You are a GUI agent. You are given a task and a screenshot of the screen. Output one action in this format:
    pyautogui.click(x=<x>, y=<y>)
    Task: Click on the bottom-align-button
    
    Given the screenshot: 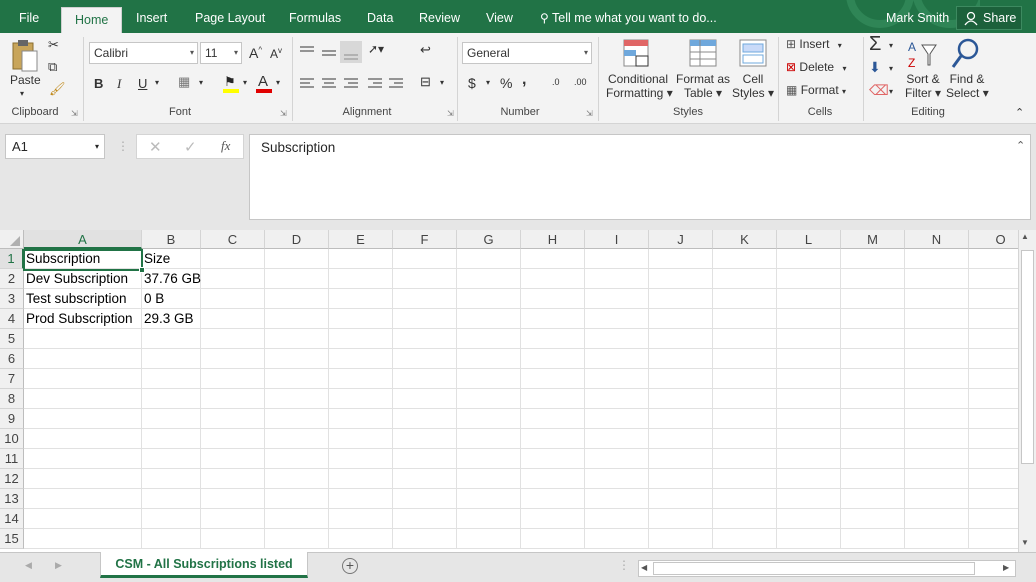 What is the action you would take?
    pyautogui.click(x=351, y=48)
    